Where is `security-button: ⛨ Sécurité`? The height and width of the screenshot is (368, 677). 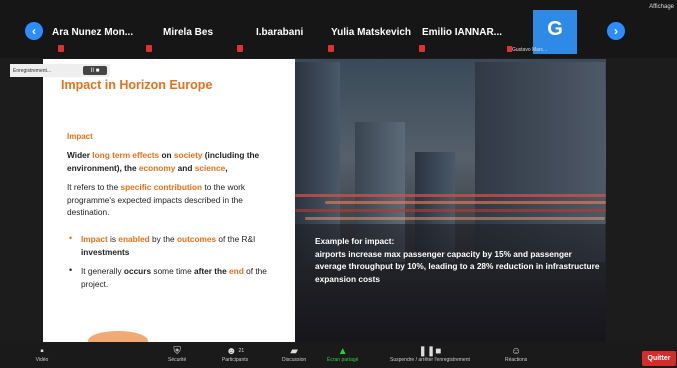 security-button: ⛨ Sécurité is located at coordinates (177, 354).